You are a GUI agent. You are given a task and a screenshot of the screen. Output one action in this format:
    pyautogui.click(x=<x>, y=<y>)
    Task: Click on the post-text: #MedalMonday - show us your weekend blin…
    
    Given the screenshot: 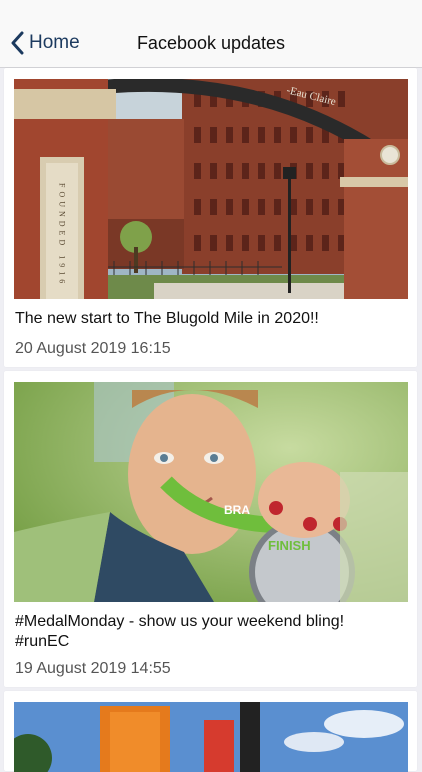 What is the action you would take?
    pyautogui.click(x=180, y=631)
    